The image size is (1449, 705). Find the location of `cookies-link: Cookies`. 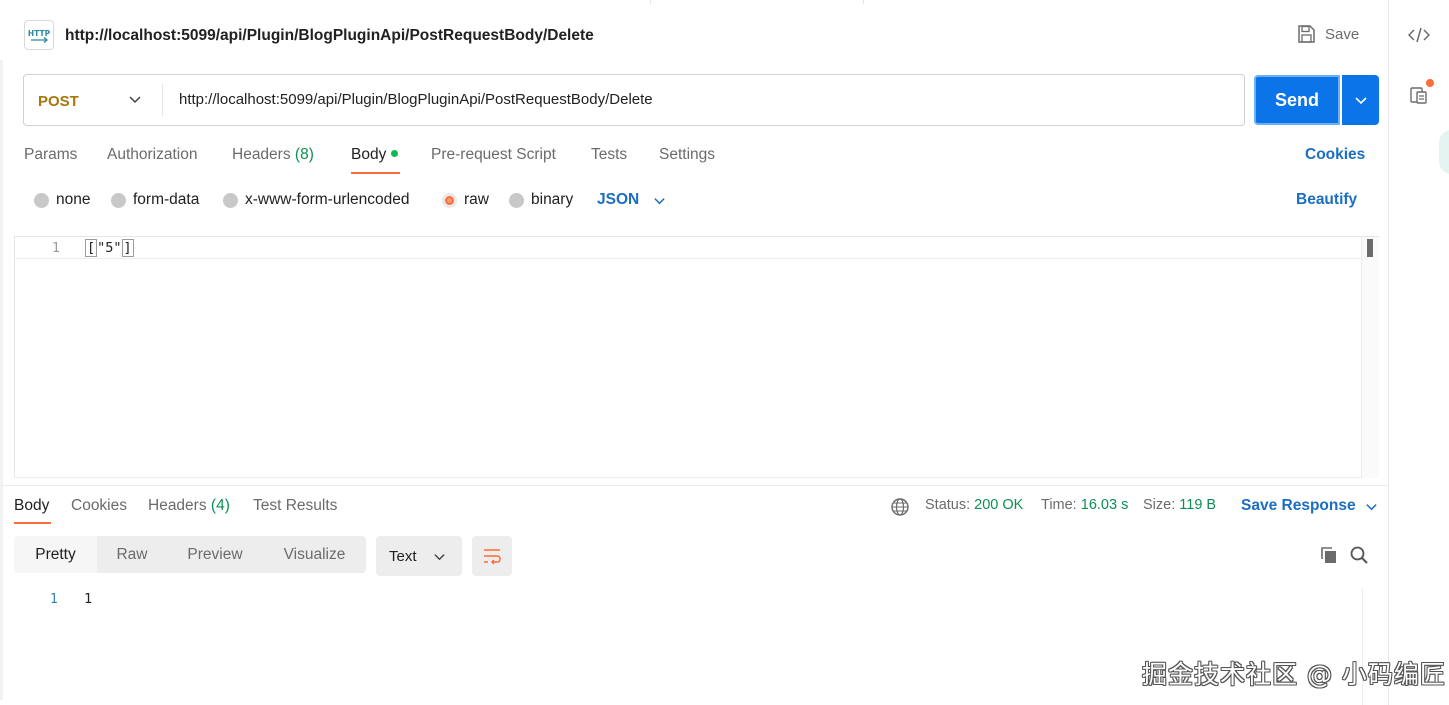

cookies-link: Cookies is located at coordinates (1335, 155).